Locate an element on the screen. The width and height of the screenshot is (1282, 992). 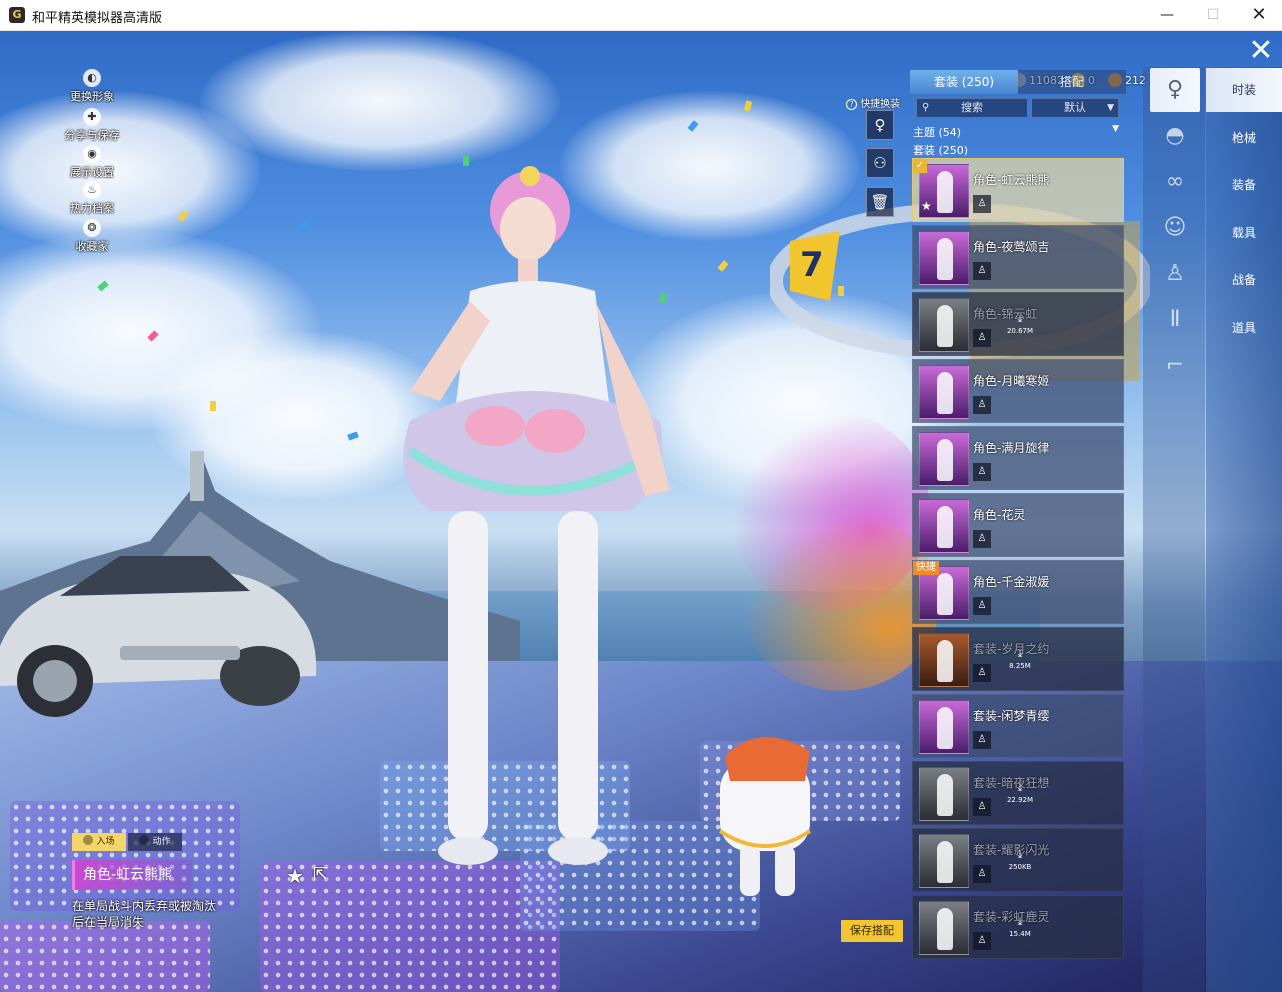
left-menu-label: 更换形象 is located at coordinates (92, 96).